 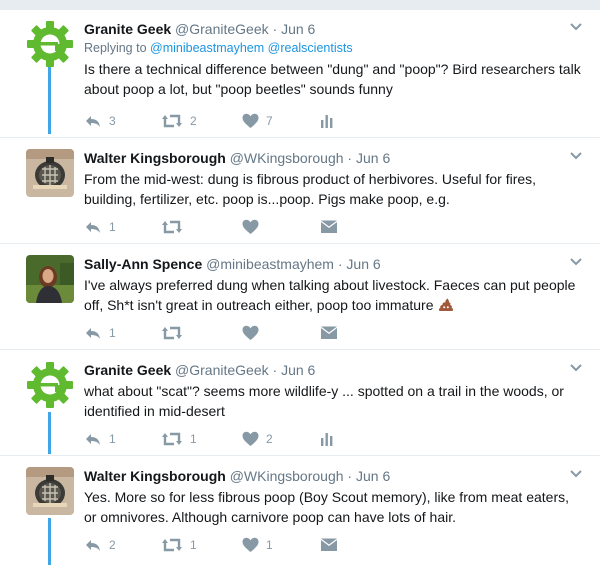 I want to click on like-count: 2, so click(x=269, y=439).